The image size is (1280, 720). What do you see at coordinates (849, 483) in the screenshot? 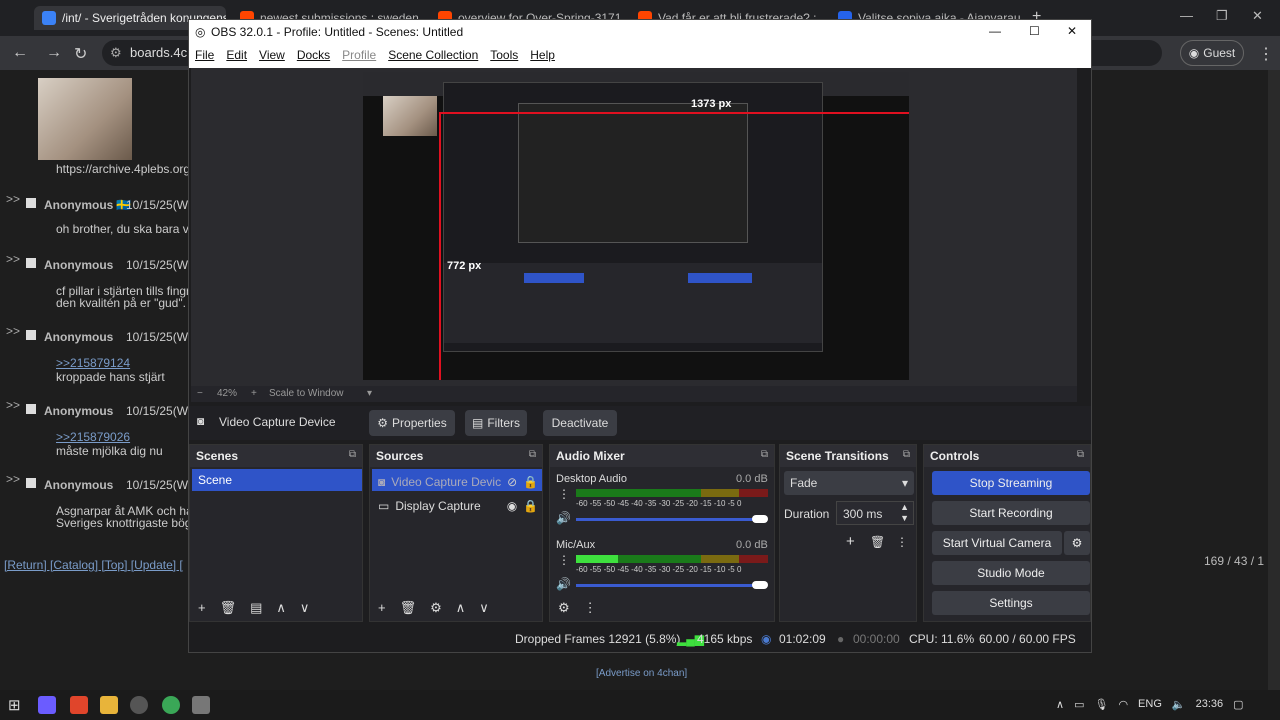
I see `transition-select: Fade ▾` at bounding box center [849, 483].